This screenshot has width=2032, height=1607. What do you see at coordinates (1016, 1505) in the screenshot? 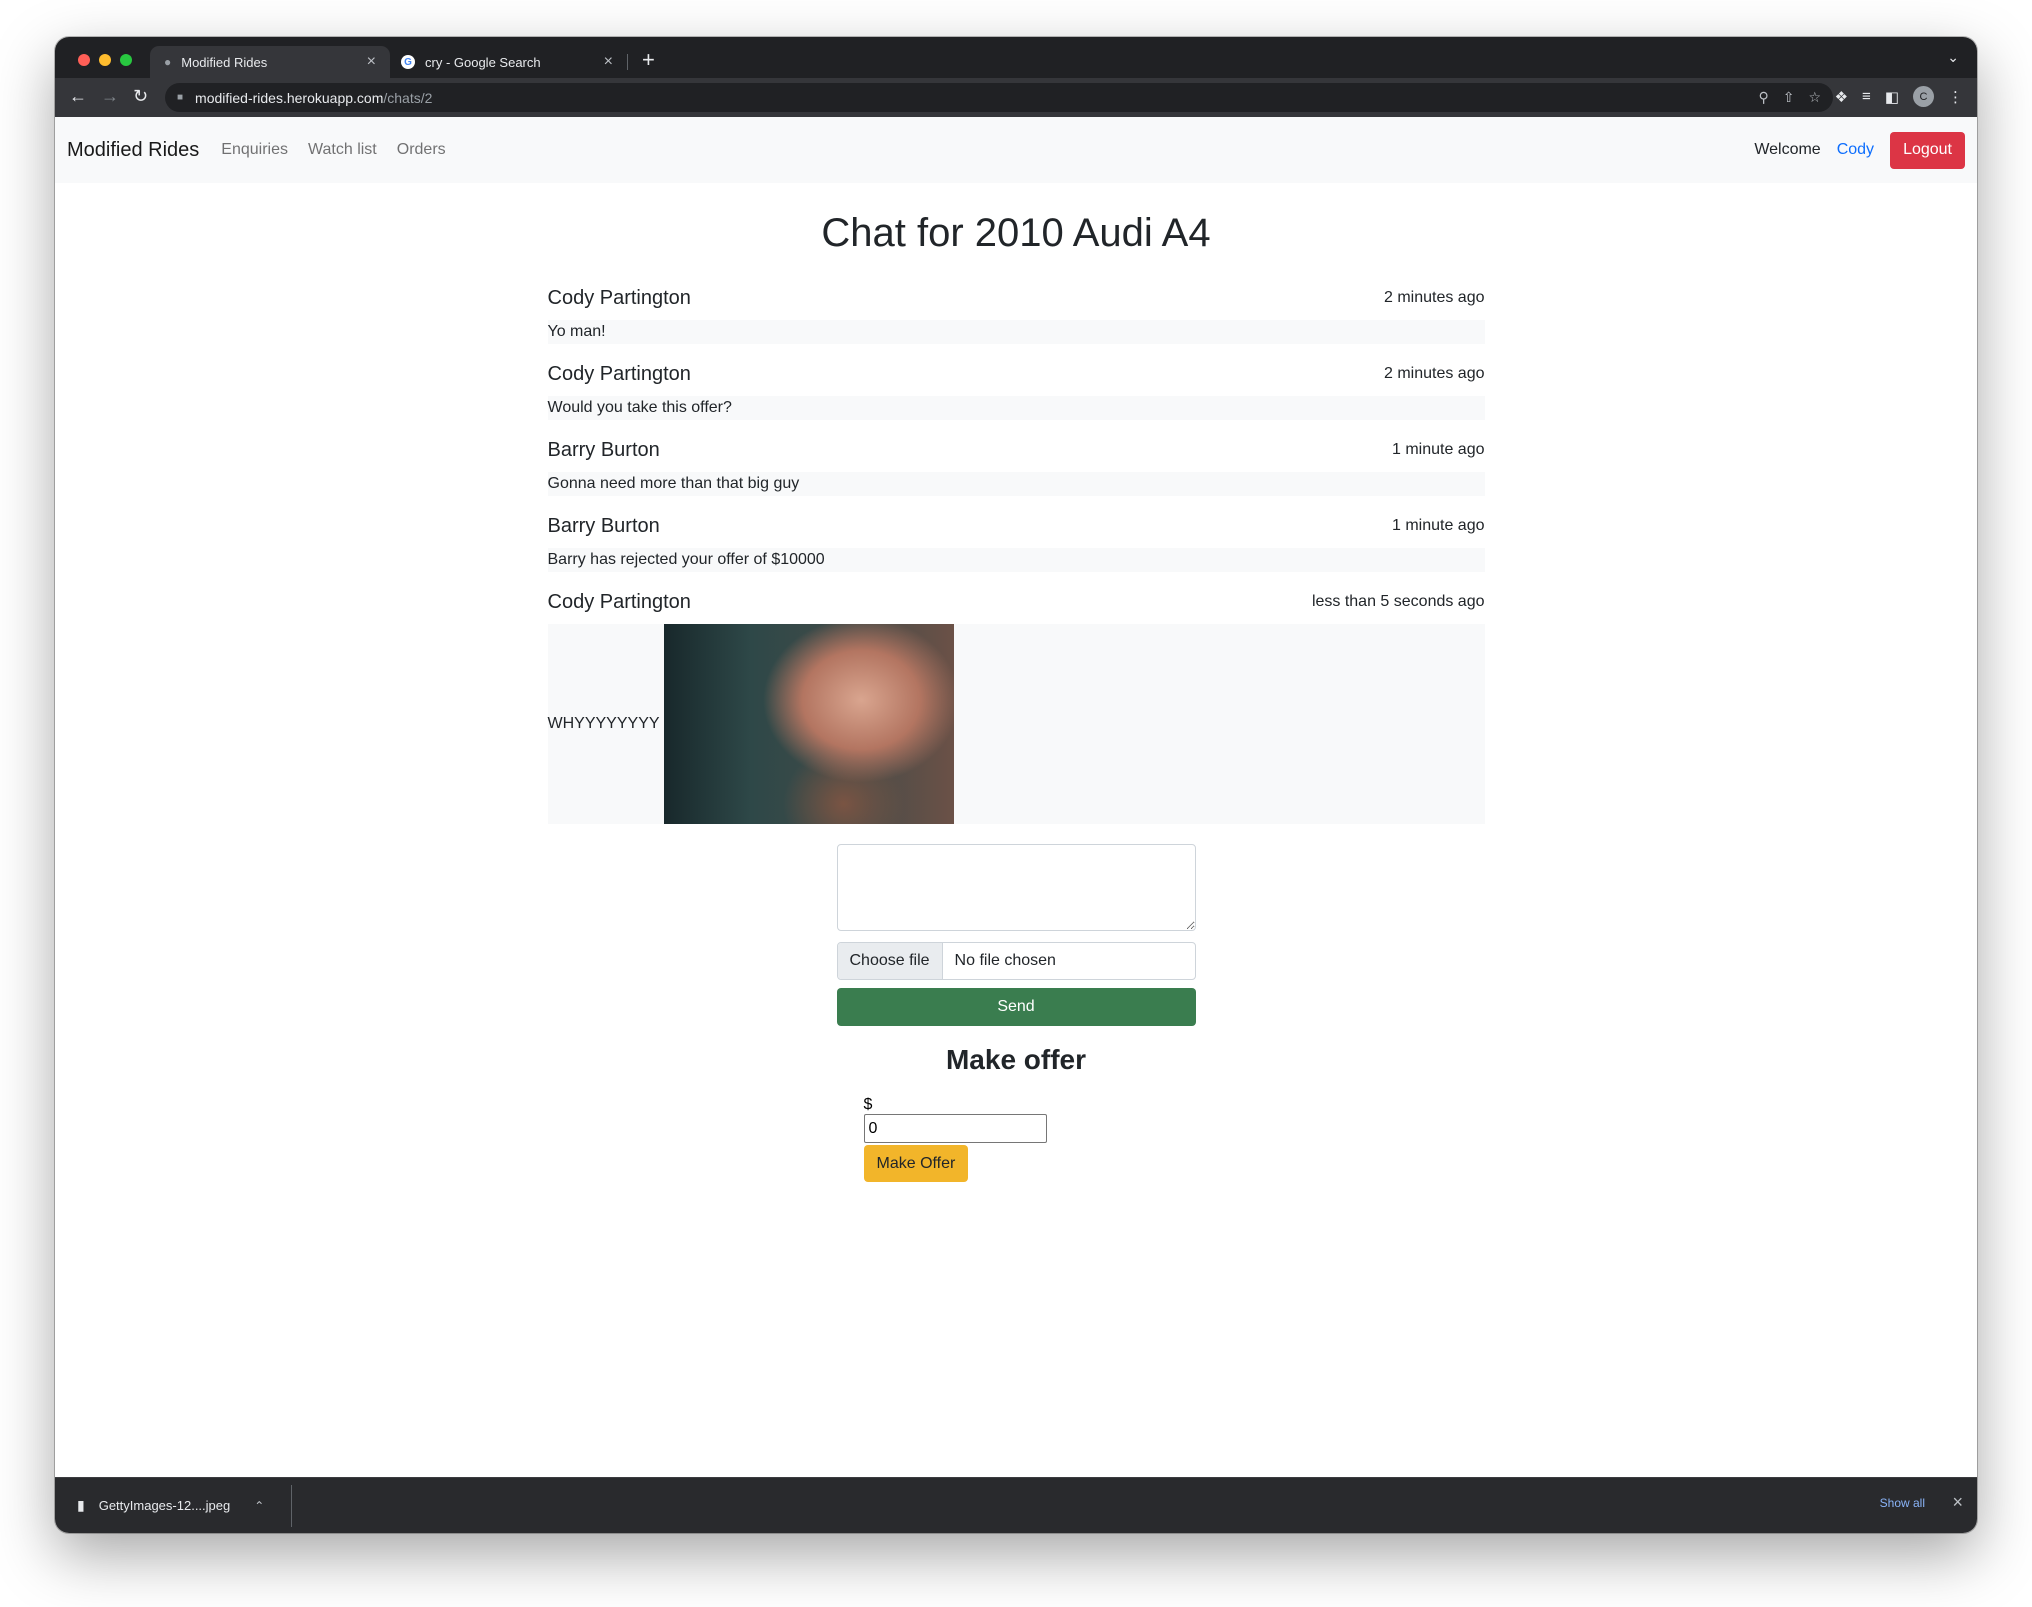
I see `download-shelf: ▮ GettyImages-12....jpeg ⌃ Show all ×` at bounding box center [1016, 1505].